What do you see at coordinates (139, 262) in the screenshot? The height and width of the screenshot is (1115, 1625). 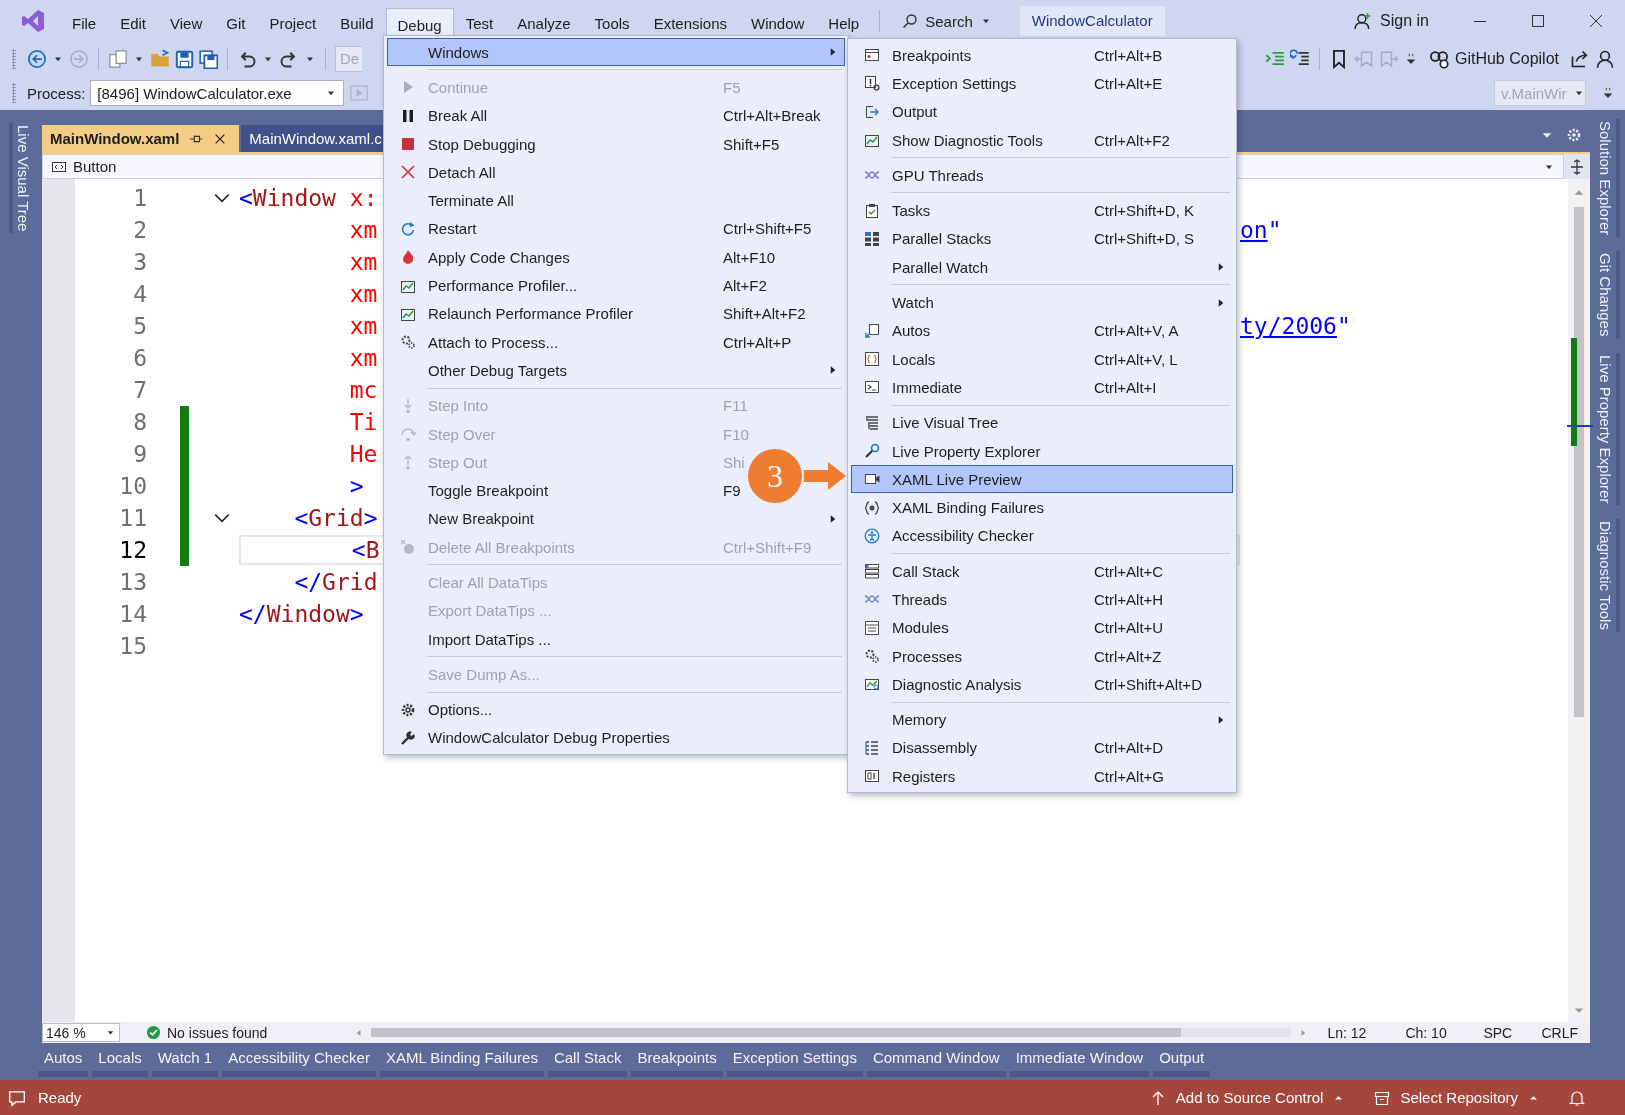 I see `line-number: 3` at bounding box center [139, 262].